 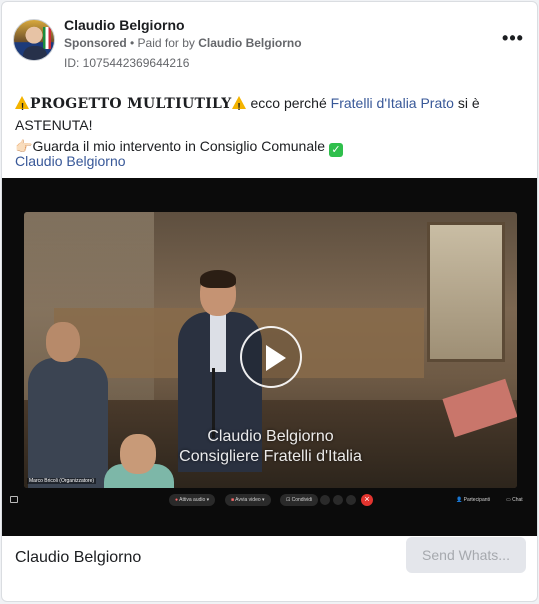 I want to click on end-call-icon, so click(x=367, y=500).